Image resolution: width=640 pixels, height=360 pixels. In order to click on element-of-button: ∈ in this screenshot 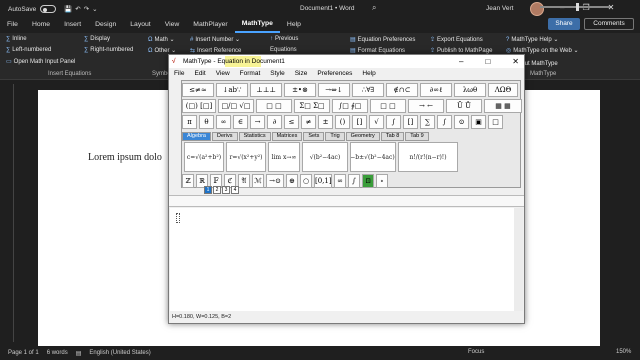, I will do `click(240, 122)`.